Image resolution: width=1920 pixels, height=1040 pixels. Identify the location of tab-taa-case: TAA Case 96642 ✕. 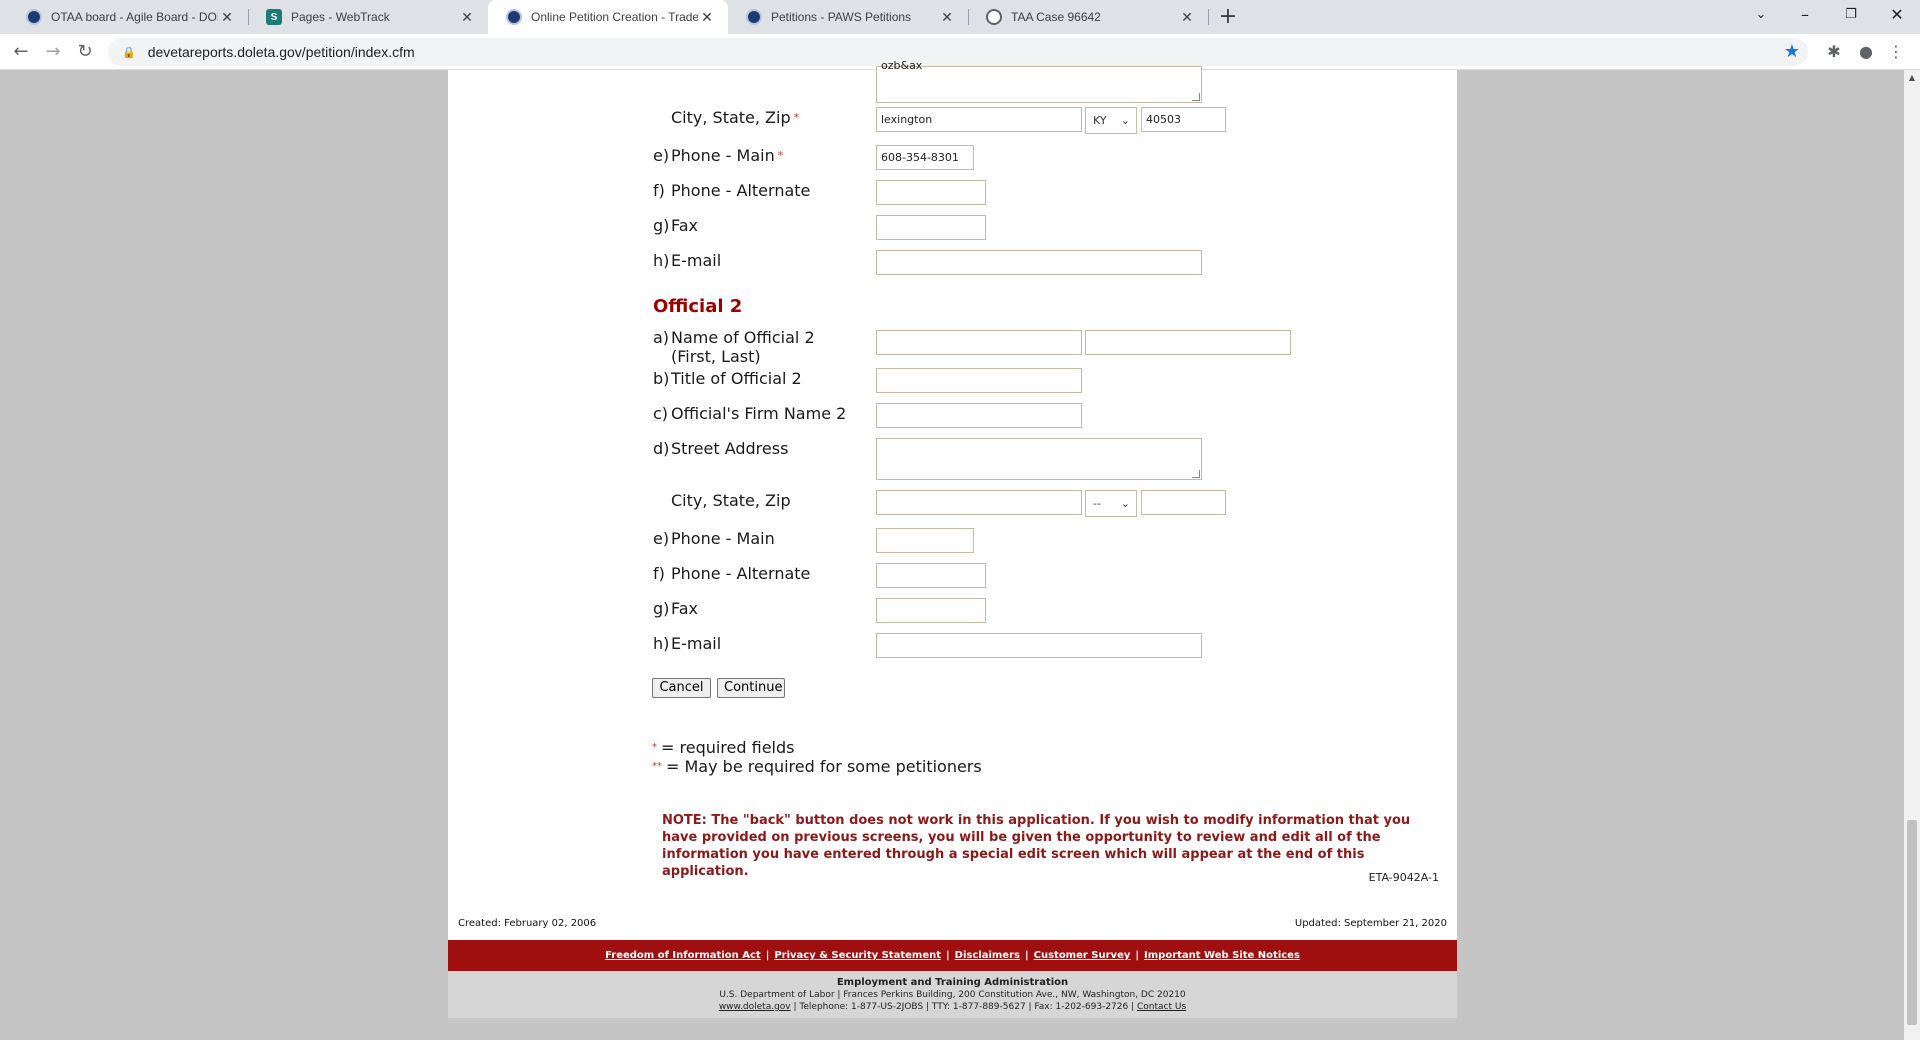
(1088, 17).